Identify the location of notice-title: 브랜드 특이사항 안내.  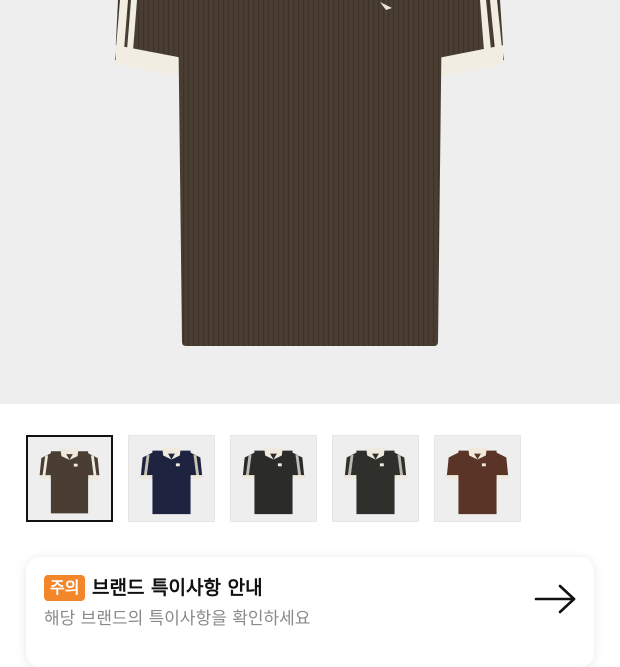
(177, 588).